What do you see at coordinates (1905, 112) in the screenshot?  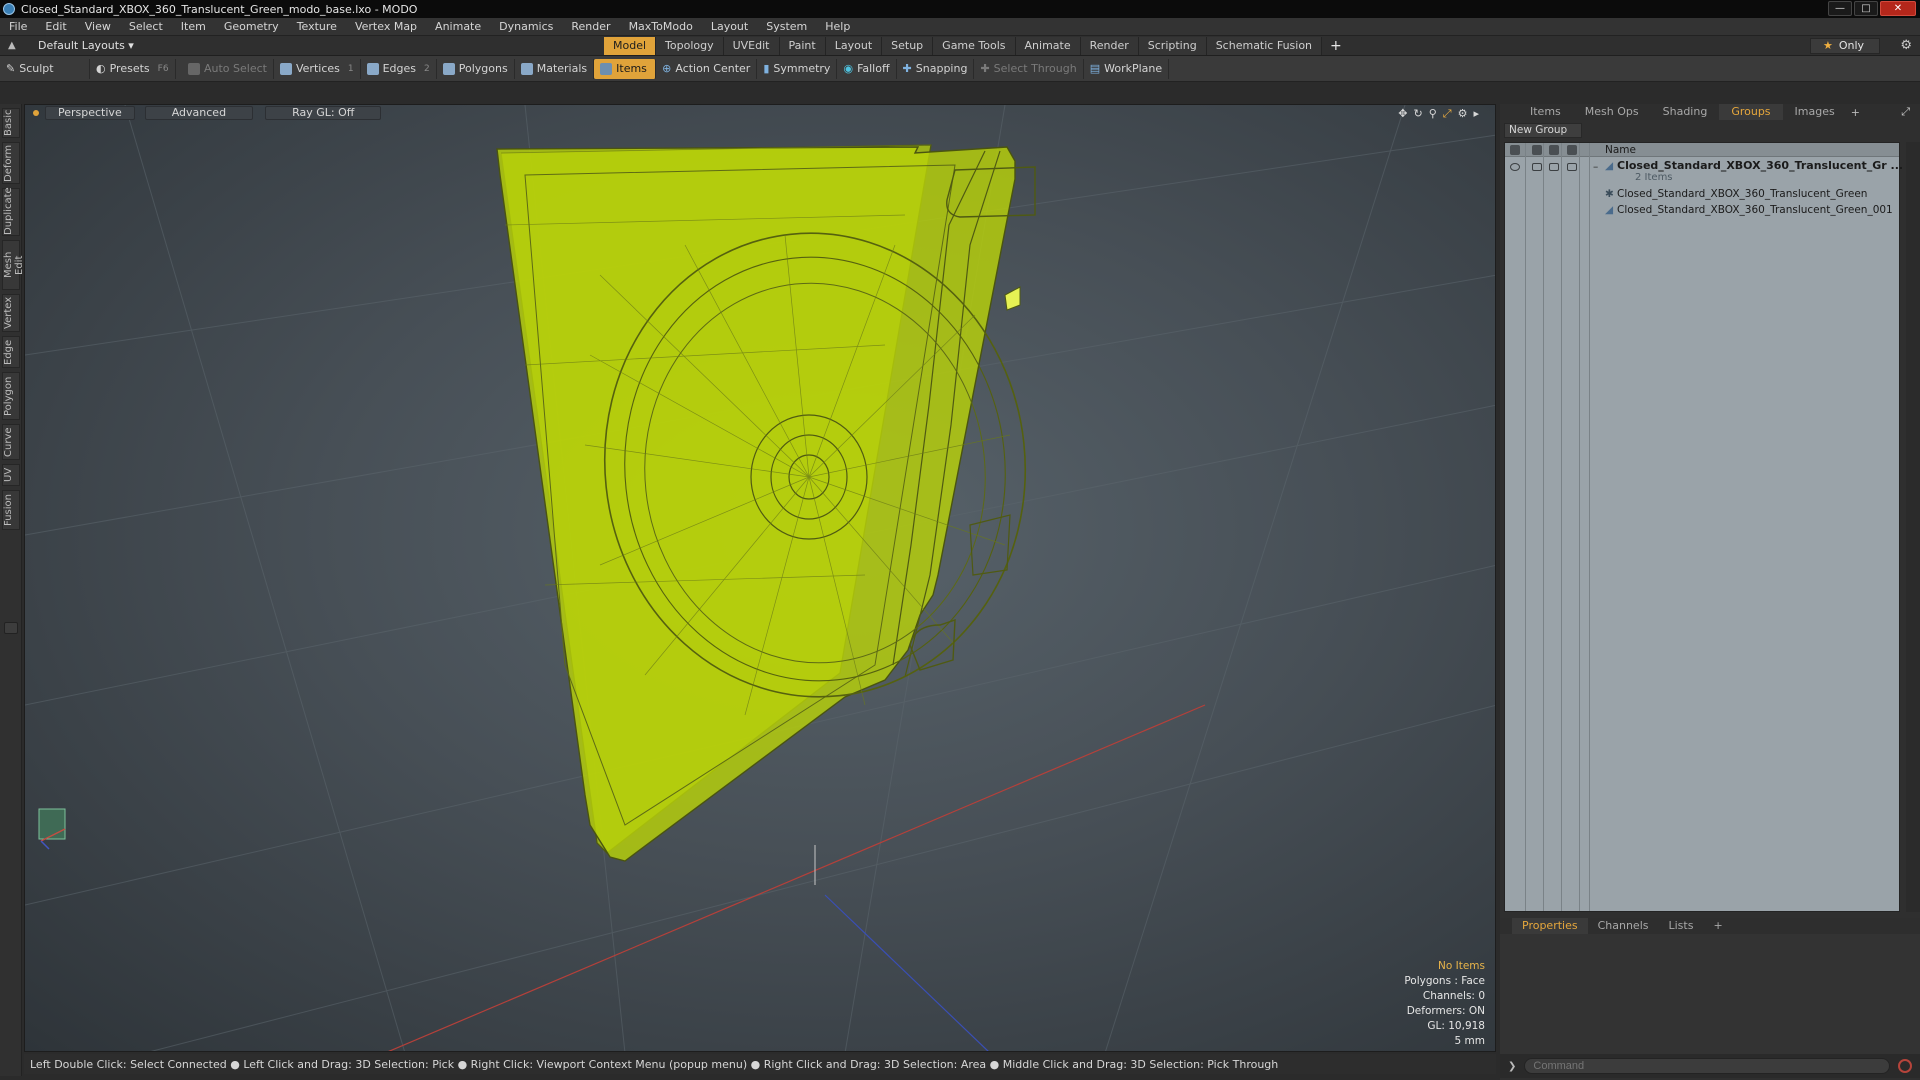 I see `expand-panel-icon: ⤢` at bounding box center [1905, 112].